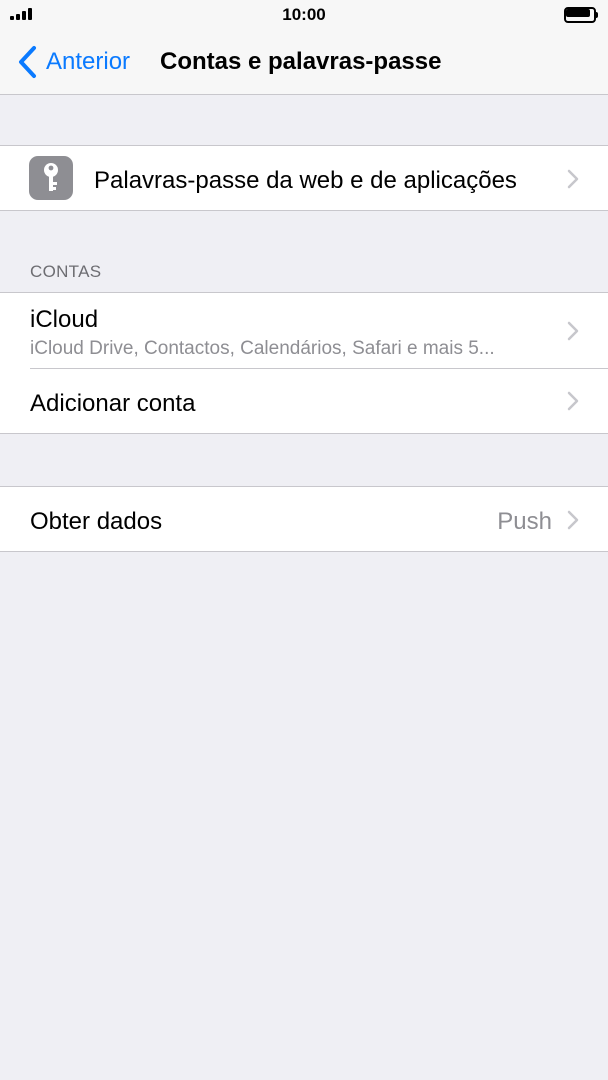  What do you see at coordinates (301, 61) in the screenshot?
I see `page-title: Contas e palavras-passe` at bounding box center [301, 61].